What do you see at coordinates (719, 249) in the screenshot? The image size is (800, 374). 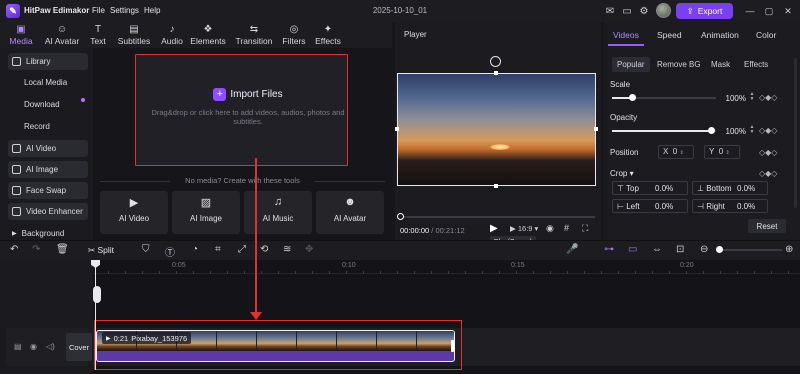 I see `zoom-knob` at bounding box center [719, 249].